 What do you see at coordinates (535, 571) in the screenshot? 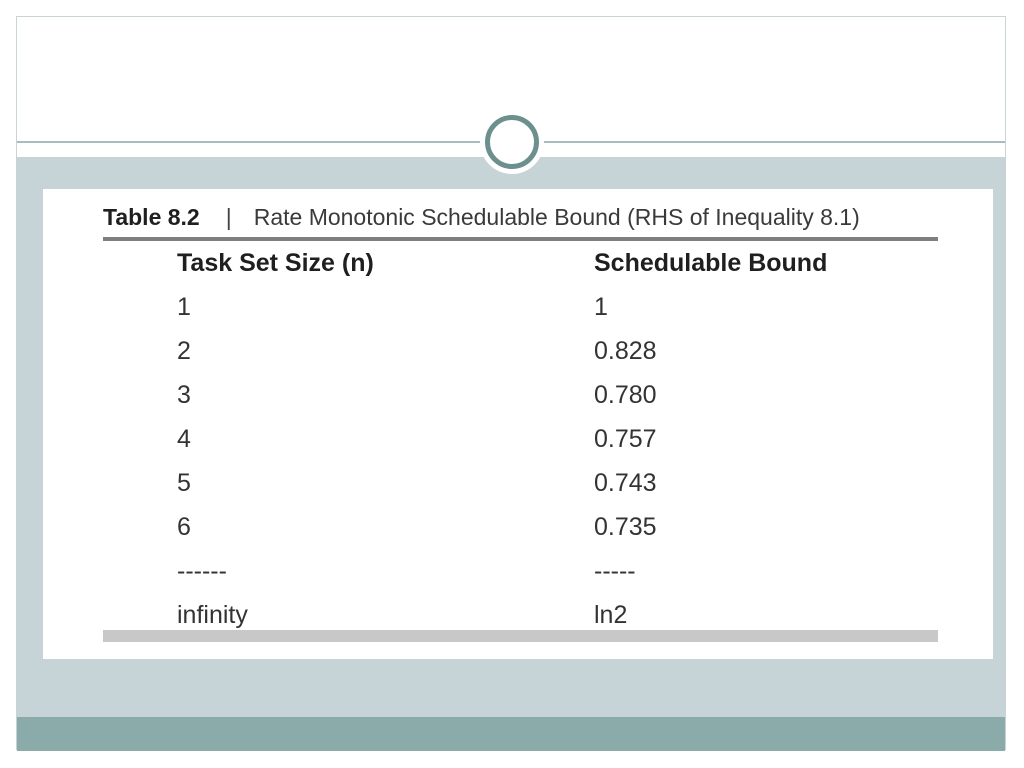
I see `table-row: ------ -----` at bounding box center [535, 571].